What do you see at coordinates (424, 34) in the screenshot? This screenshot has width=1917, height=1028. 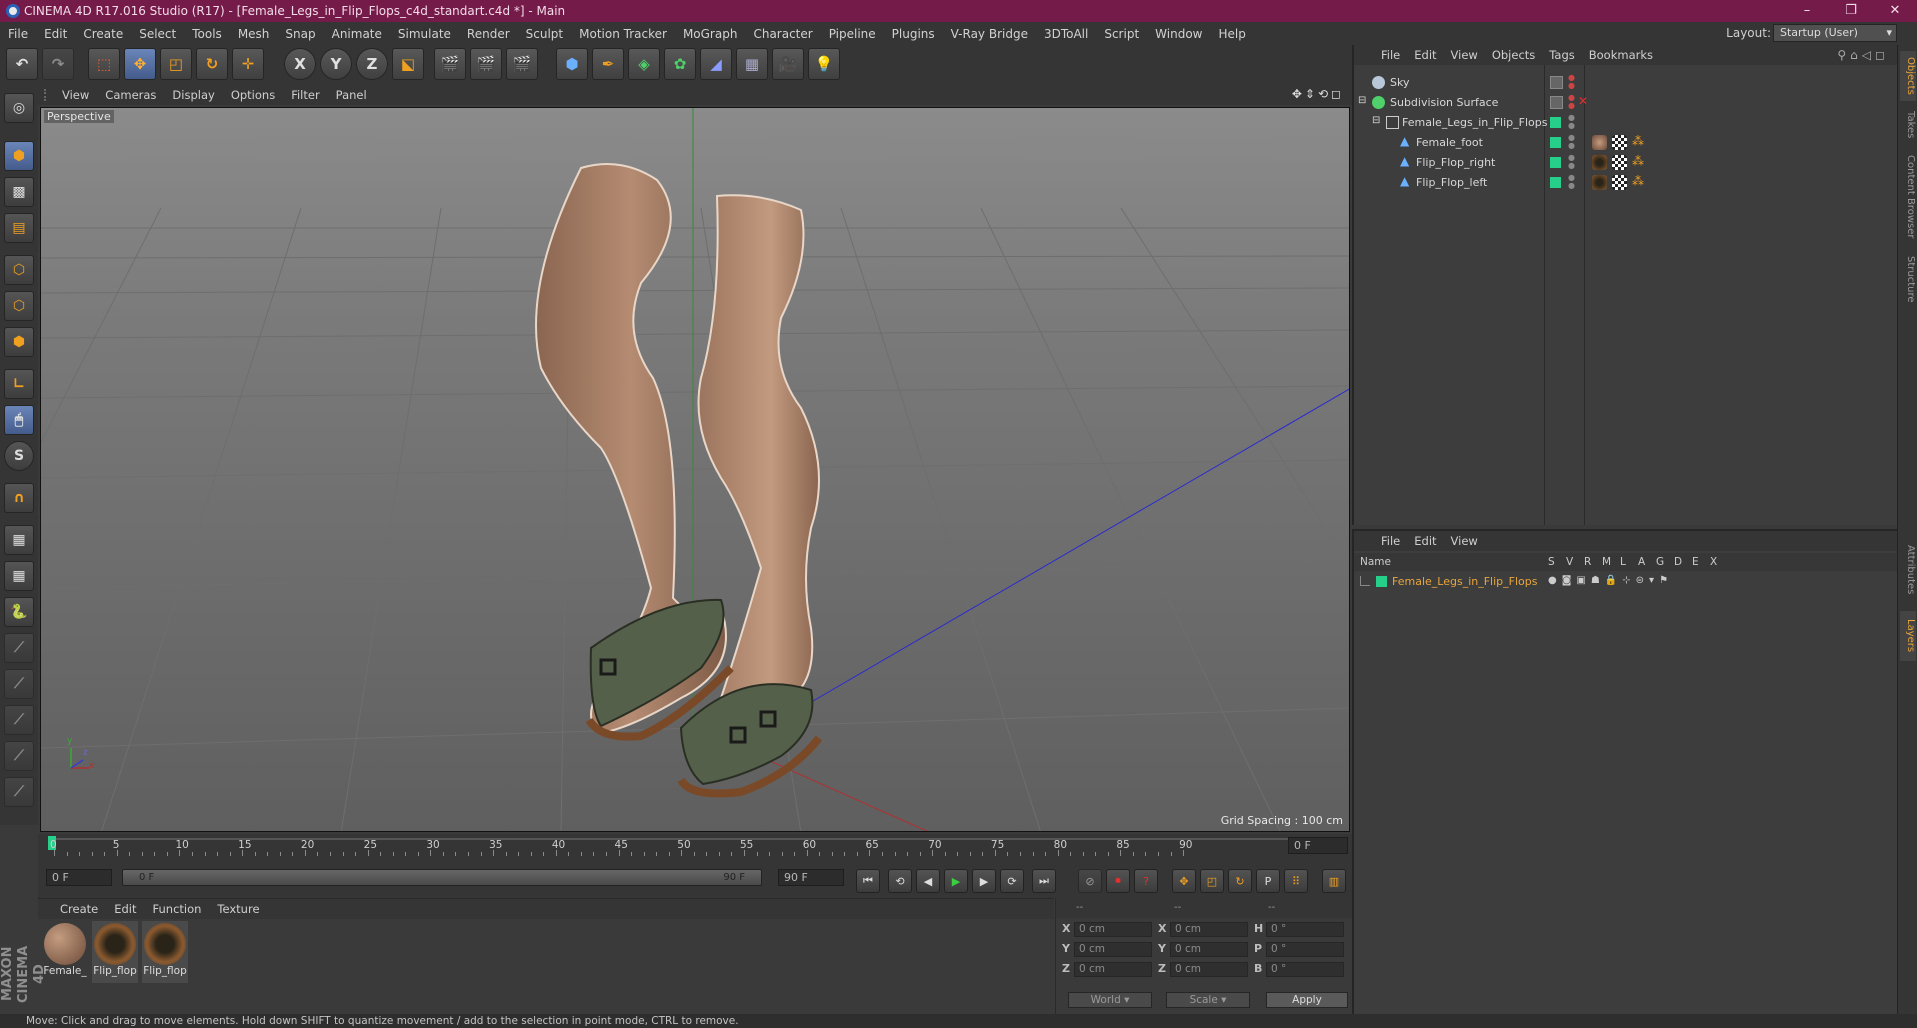 I see `menu-simulate: Simulate` at bounding box center [424, 34].